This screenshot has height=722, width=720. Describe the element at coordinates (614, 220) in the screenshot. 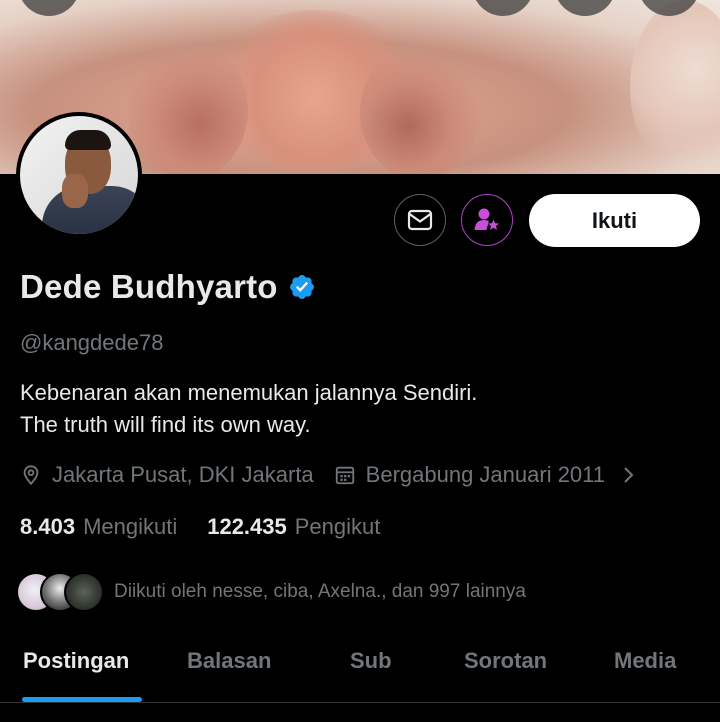

I see `follow-button: Ikuti` at that location.